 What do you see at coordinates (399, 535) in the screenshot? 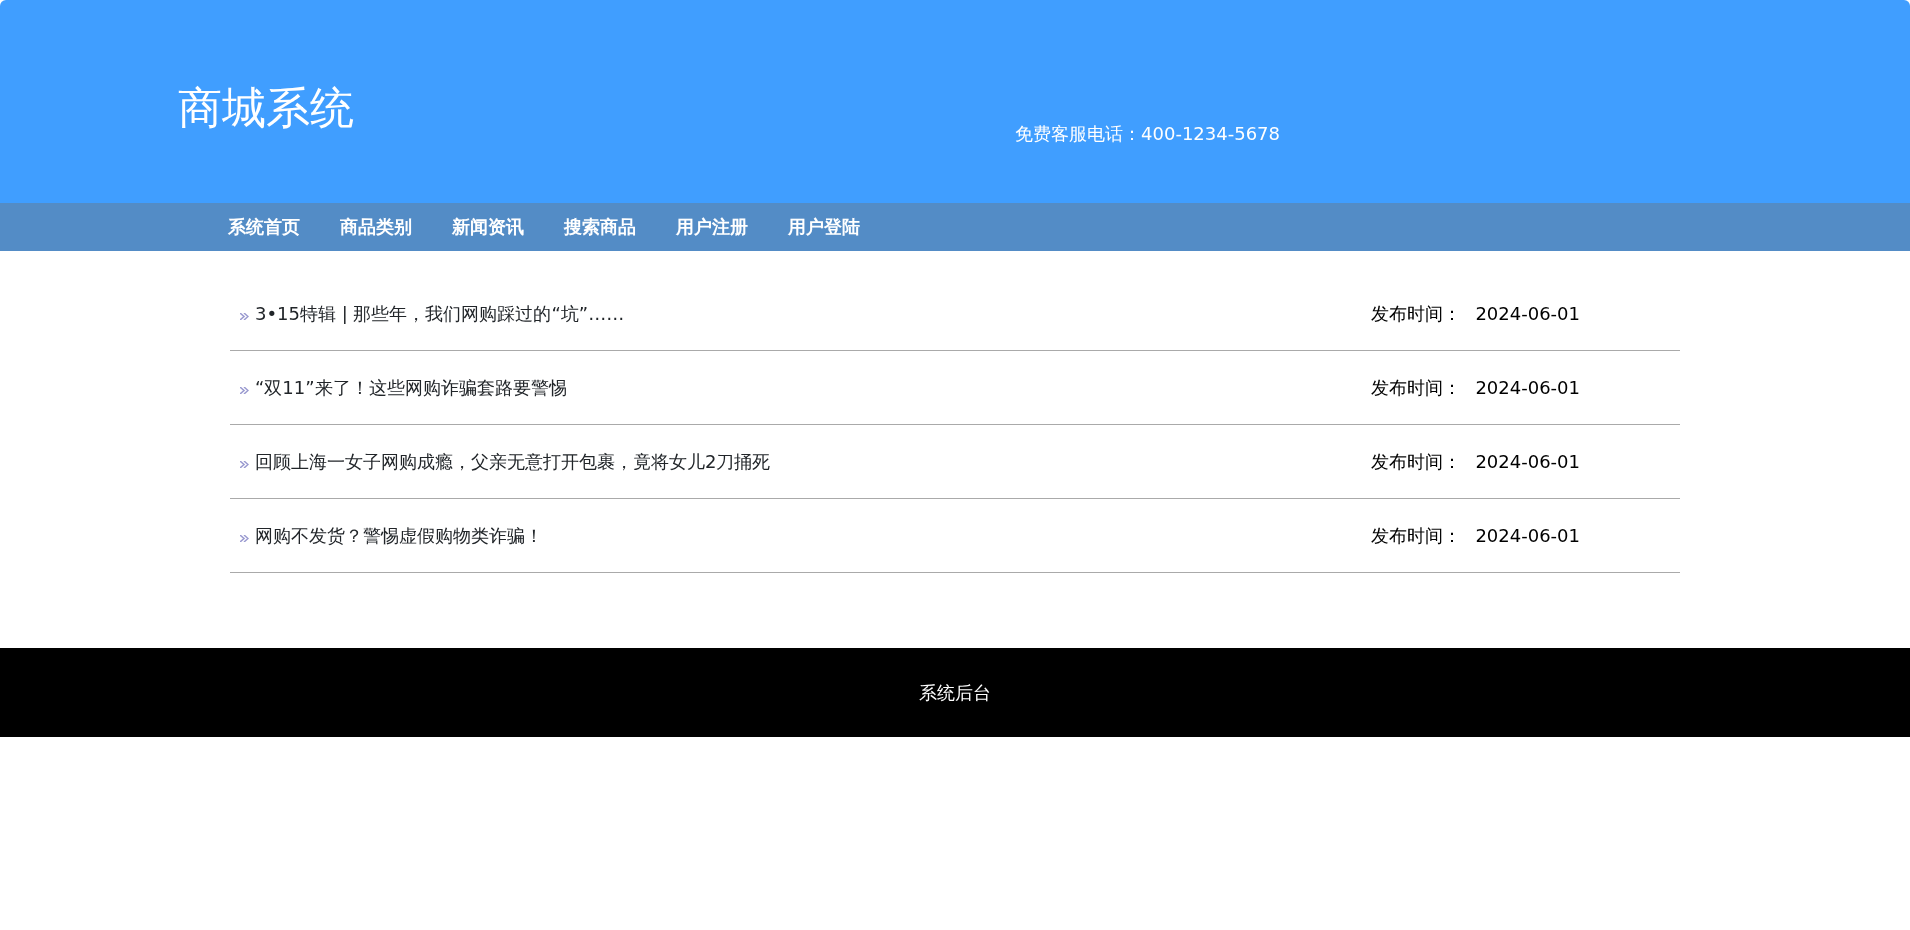
I see `news-title-link: 网购不发货？警惕虚假购物类诈骗！` at bounding box center [399, 535].